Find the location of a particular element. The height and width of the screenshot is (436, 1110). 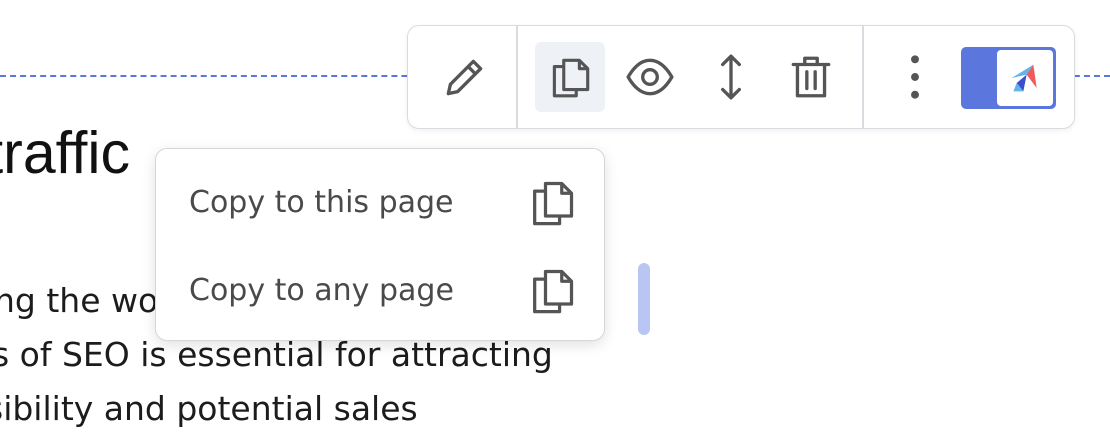

scrollbar-thumb is located at coordinates (644, 299).